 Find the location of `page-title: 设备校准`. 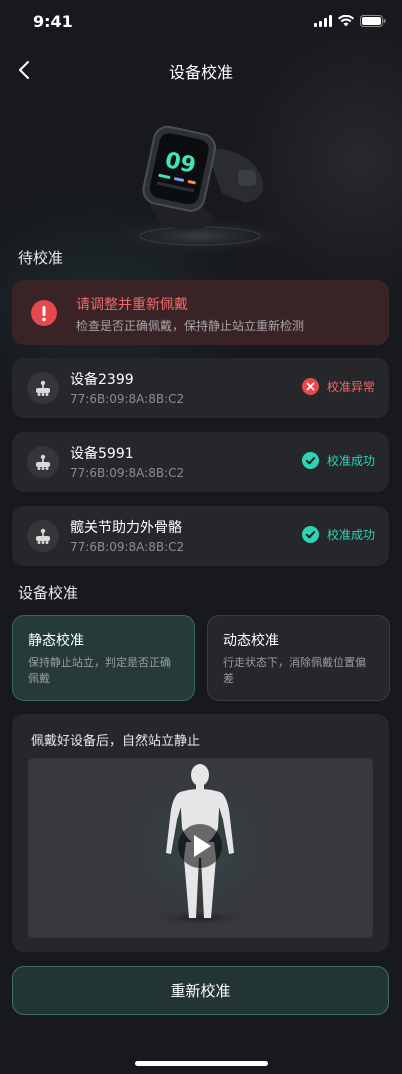

page-title: 设备校准 is located at coordinates (200, 72).